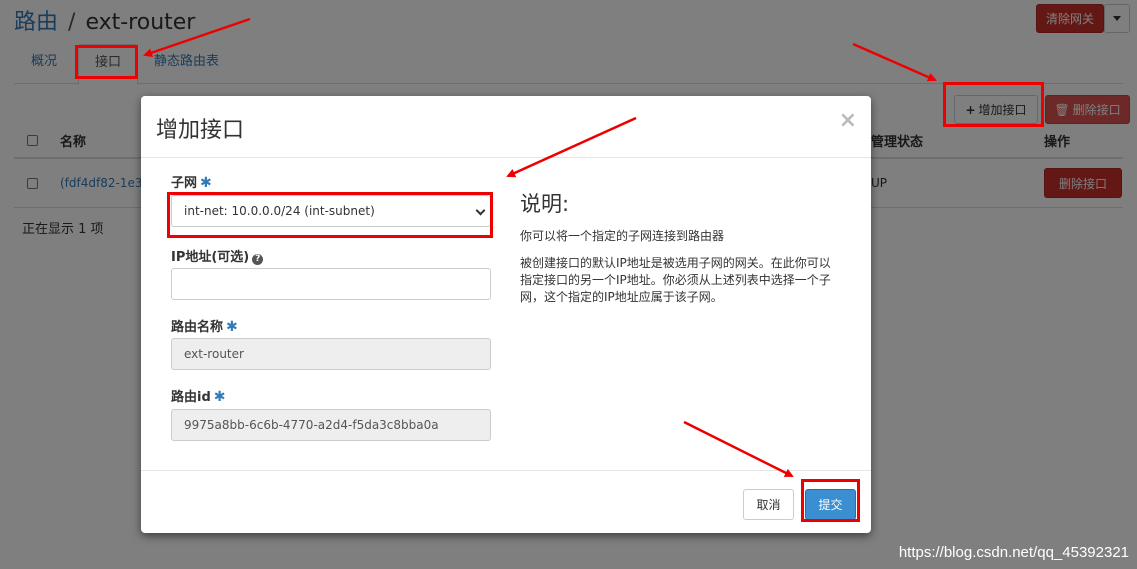 The image size is (1137, 569). I want to click on router-name-field: ext-router, so click(331, 354).